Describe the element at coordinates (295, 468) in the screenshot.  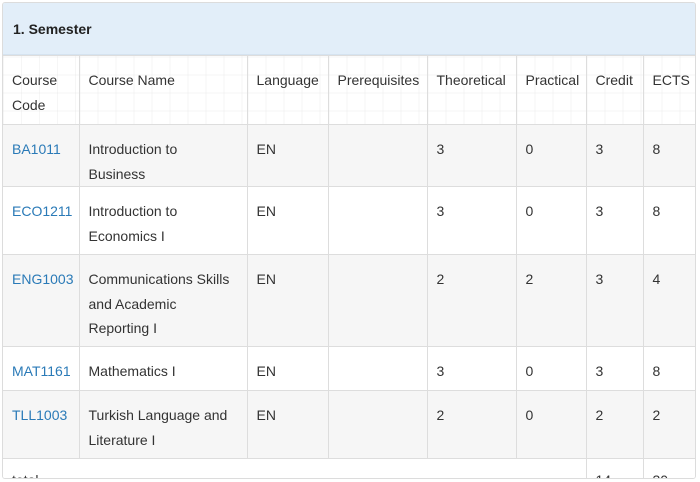
I see `total-label: total` at that location.